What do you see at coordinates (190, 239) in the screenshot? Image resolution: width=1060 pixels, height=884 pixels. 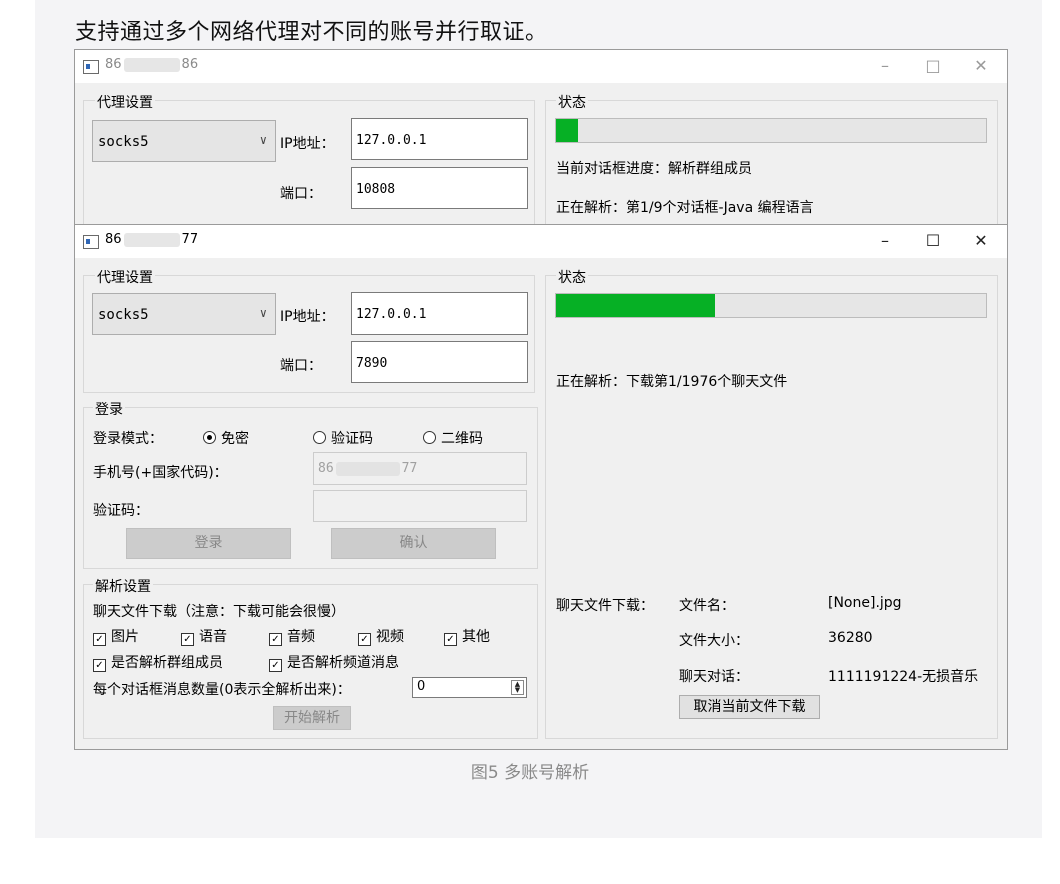 I see `title-phone-suffix: 77` at bounding box center [190, 239].